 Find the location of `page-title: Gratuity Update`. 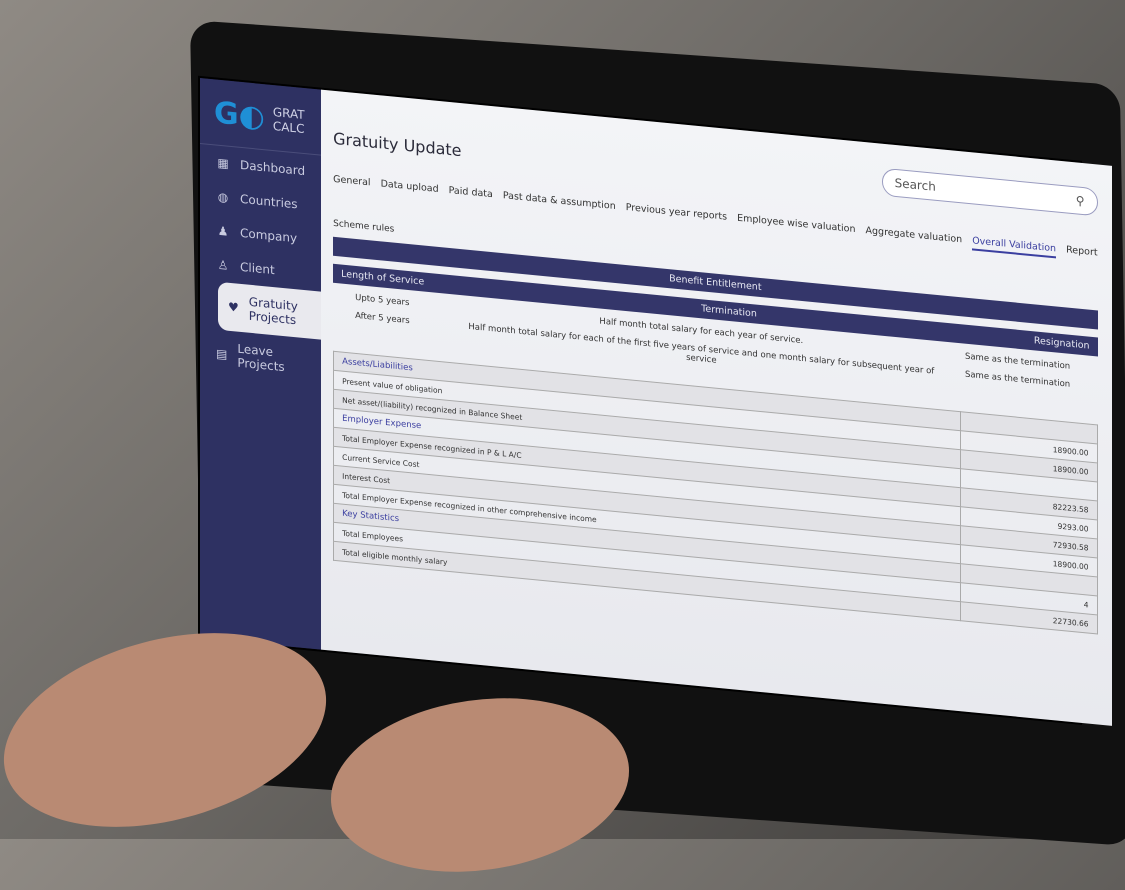

page-title: Gratuity Update is located at coordinates (397, 144).